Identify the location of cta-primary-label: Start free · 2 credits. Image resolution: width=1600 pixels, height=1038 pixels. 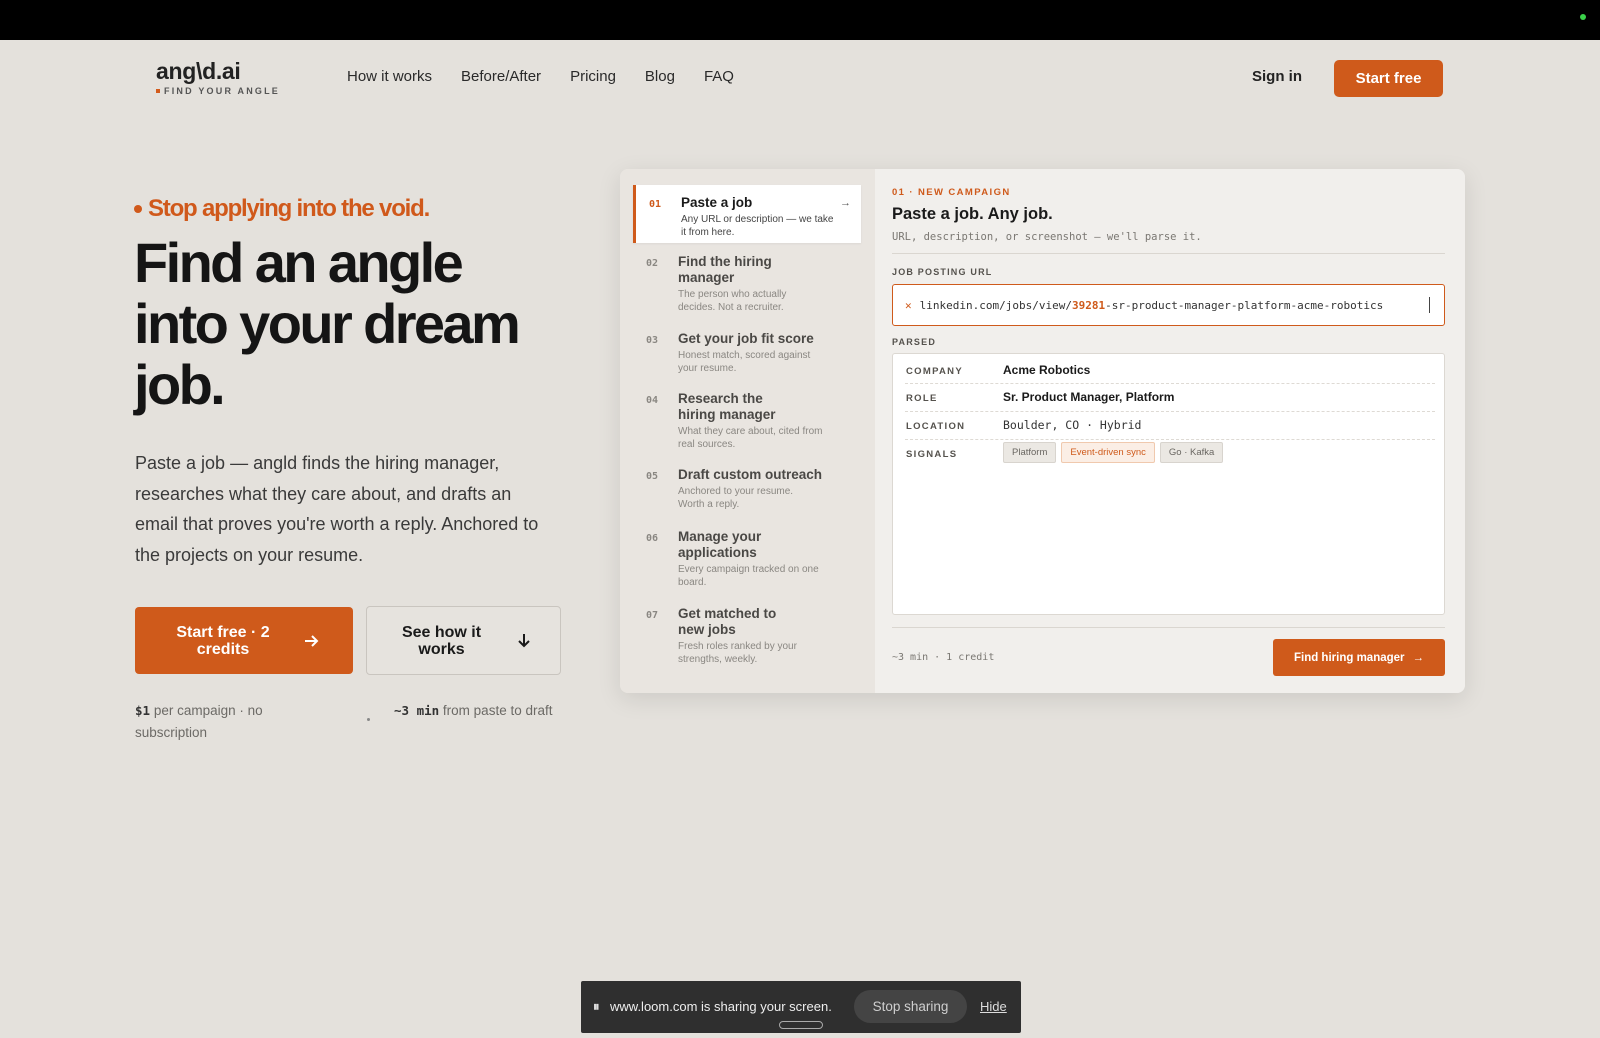
(223, 640).